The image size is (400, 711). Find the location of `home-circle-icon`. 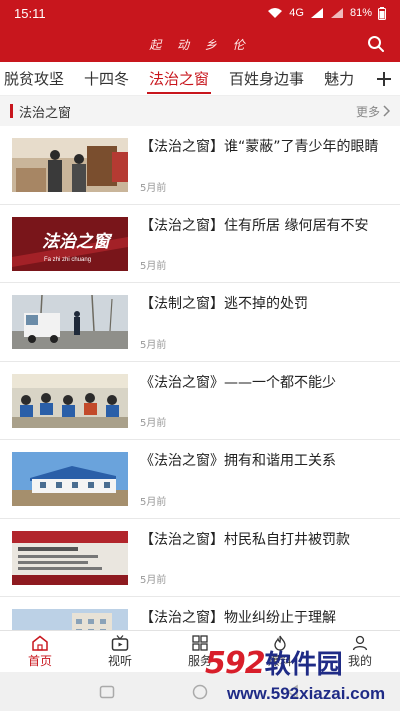

home-circle-icon is located at coordinates (200, 692).